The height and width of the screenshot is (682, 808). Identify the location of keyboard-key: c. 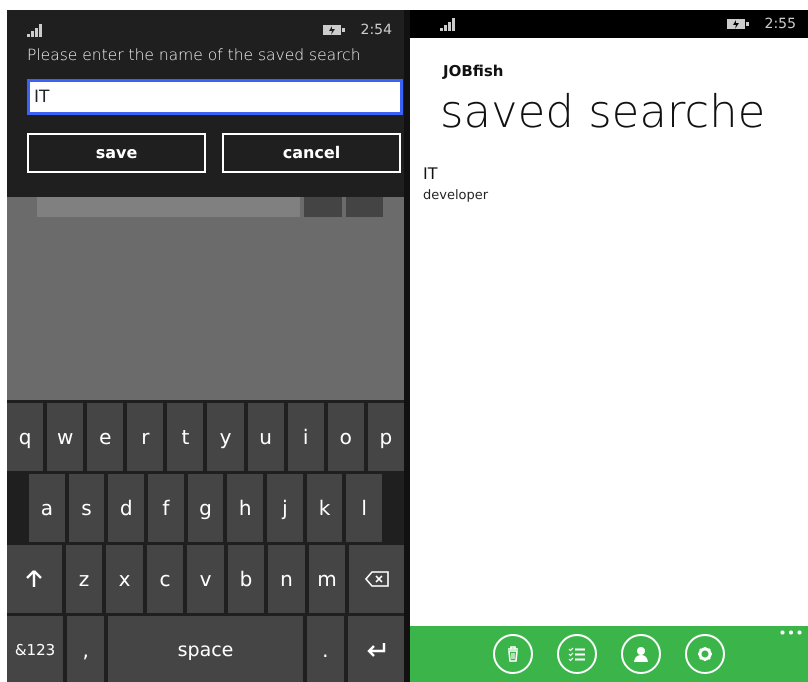
(165, 579).